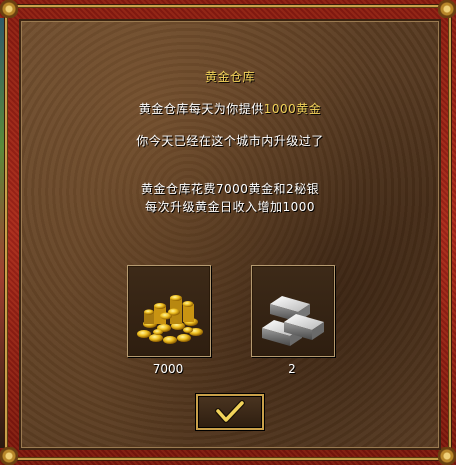  Describe the element at coordinates (201, 109) in the screenshot. I see `info-prefix: 黄金仓库每天为你提供` at that location.